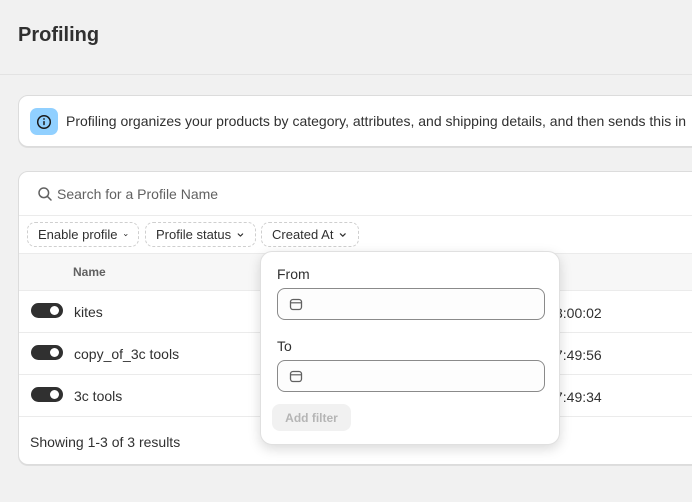 This screenshot has height=502, width=692. I want to click on created-at-value: 7:49:34, so click(578, 397).